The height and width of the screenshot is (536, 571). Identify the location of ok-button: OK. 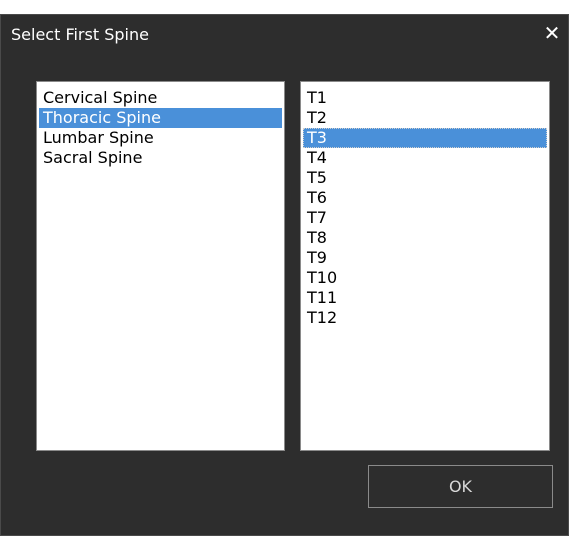
(460, 486).